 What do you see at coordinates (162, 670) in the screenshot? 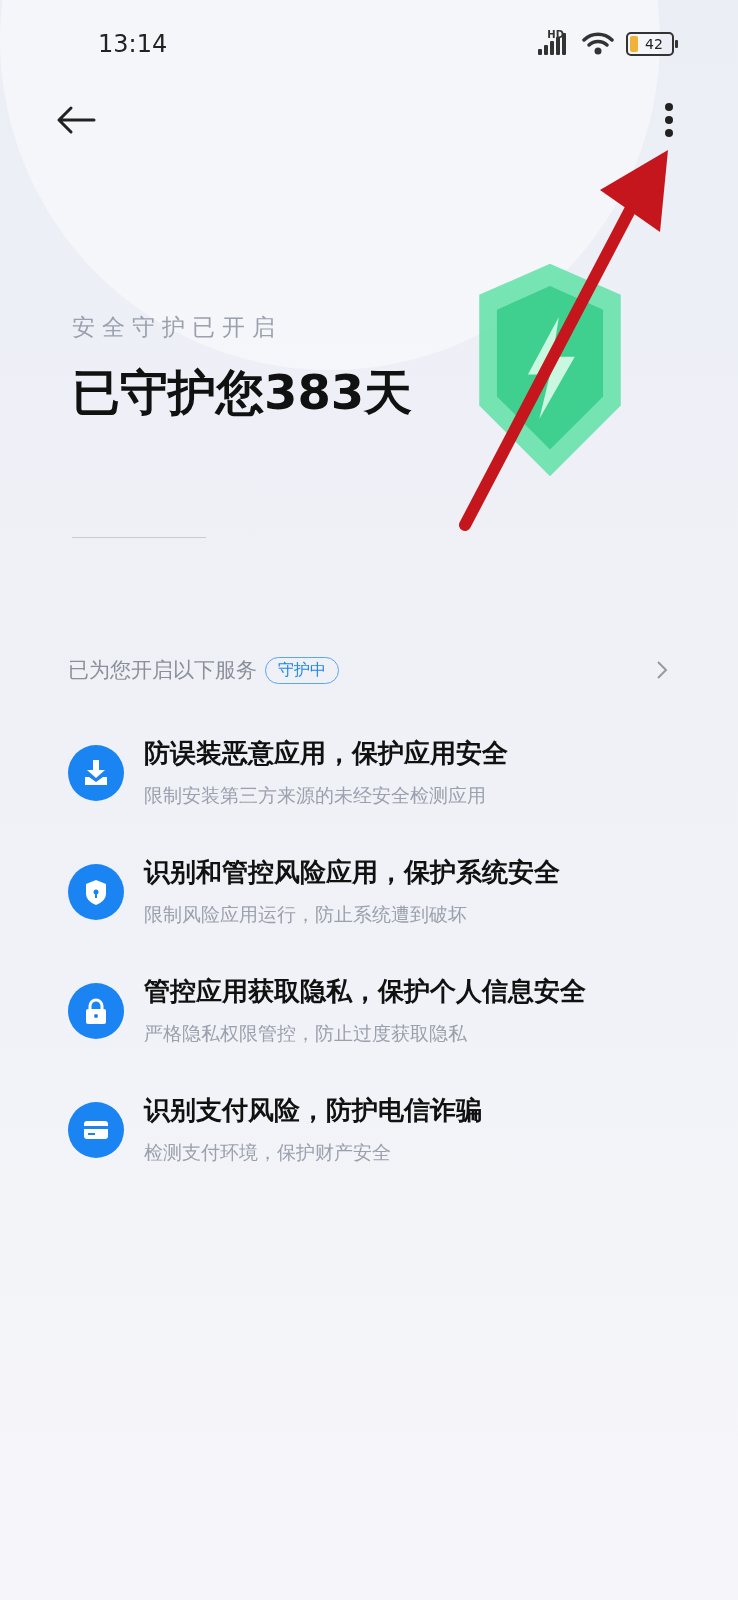
I see `section-heading: 已为您开启以下服务` at bounding box center [162, 670].